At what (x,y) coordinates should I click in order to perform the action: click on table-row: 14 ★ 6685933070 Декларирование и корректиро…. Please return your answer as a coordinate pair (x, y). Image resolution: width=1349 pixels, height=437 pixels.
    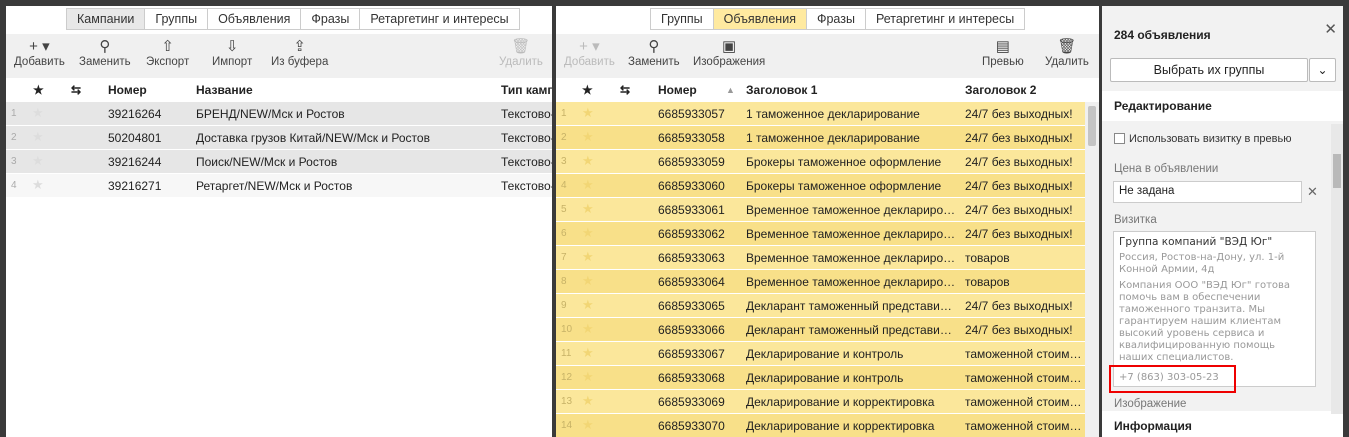
    Looking at the image, I should click on (827, 425).